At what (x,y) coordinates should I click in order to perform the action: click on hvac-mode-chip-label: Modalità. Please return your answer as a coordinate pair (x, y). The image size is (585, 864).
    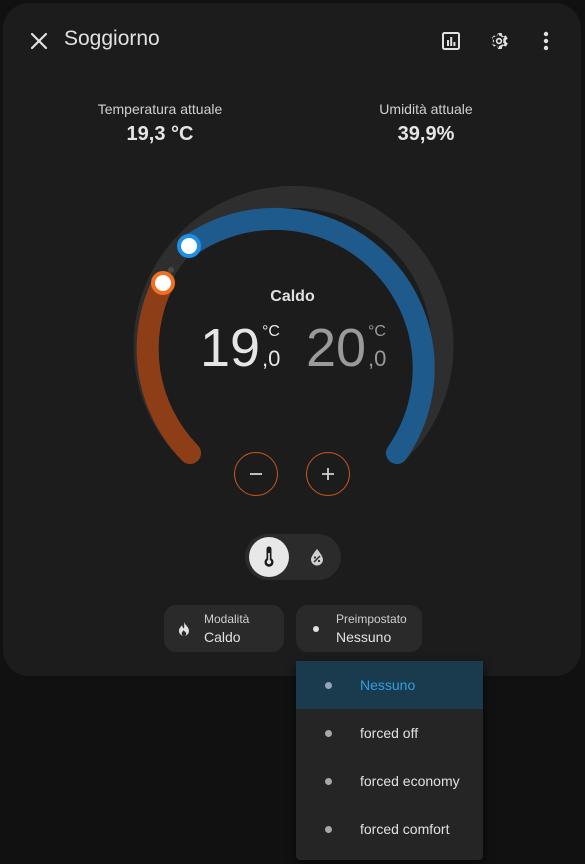
    Looking at the image, I should click on (227, 619).